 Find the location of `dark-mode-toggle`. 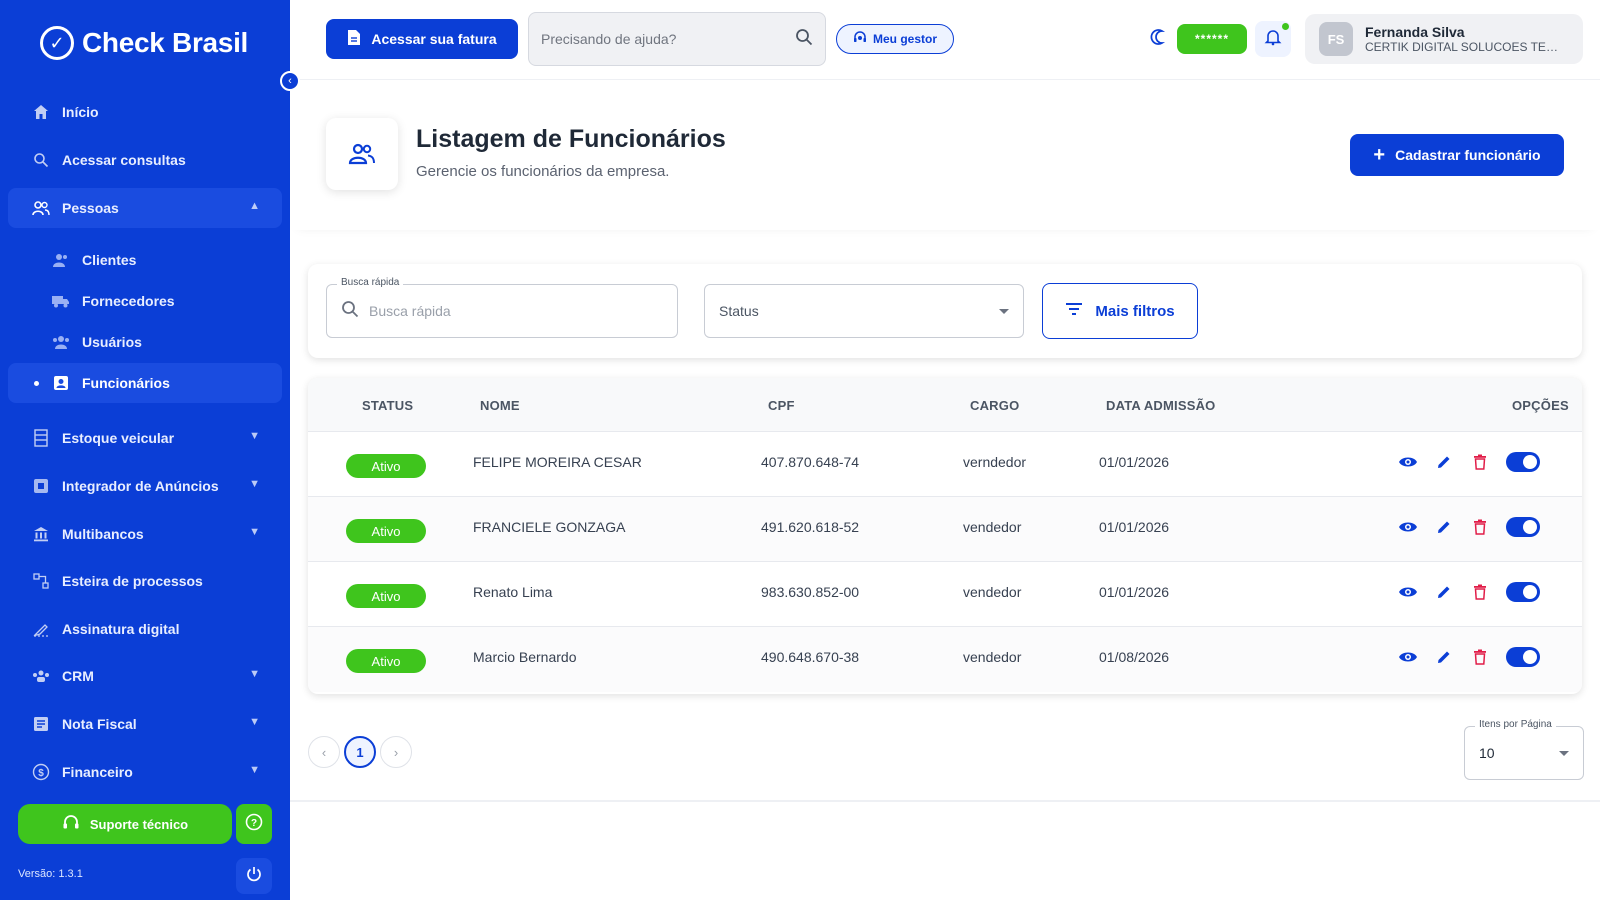

dark-mode-toggle is located at coordinates (1159, 39).